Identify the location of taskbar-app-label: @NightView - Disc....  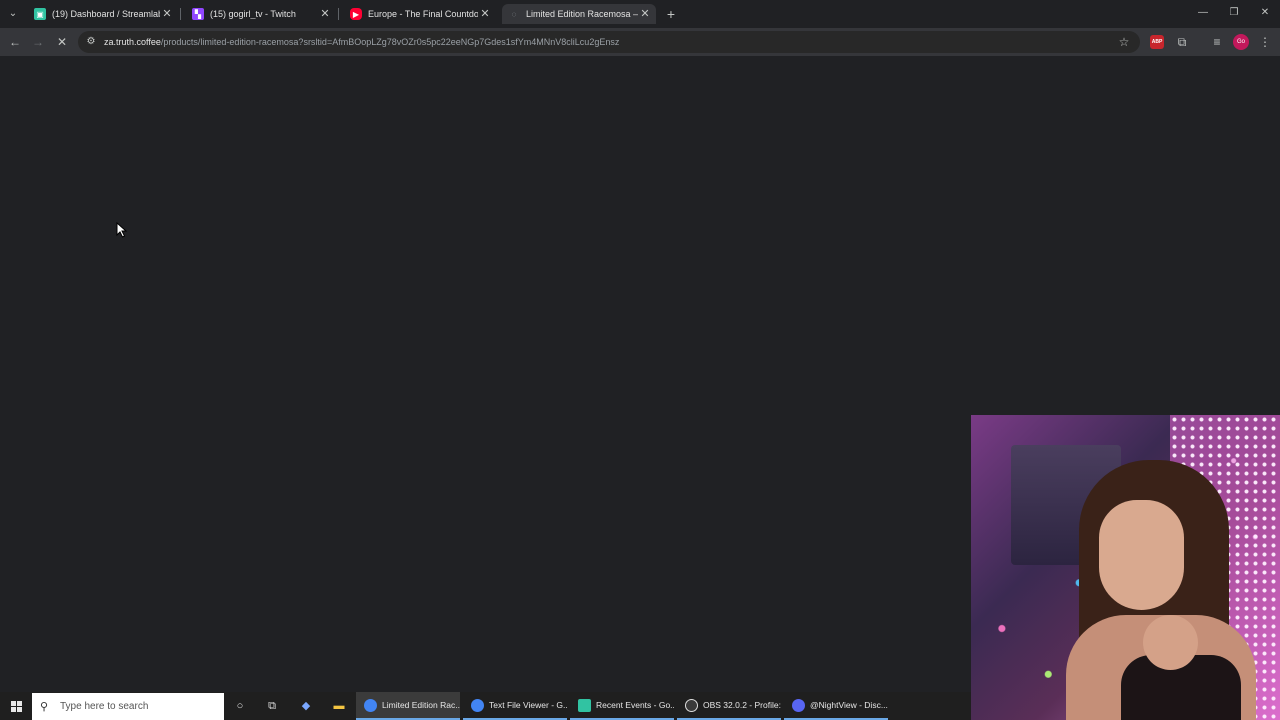
(849, 705).